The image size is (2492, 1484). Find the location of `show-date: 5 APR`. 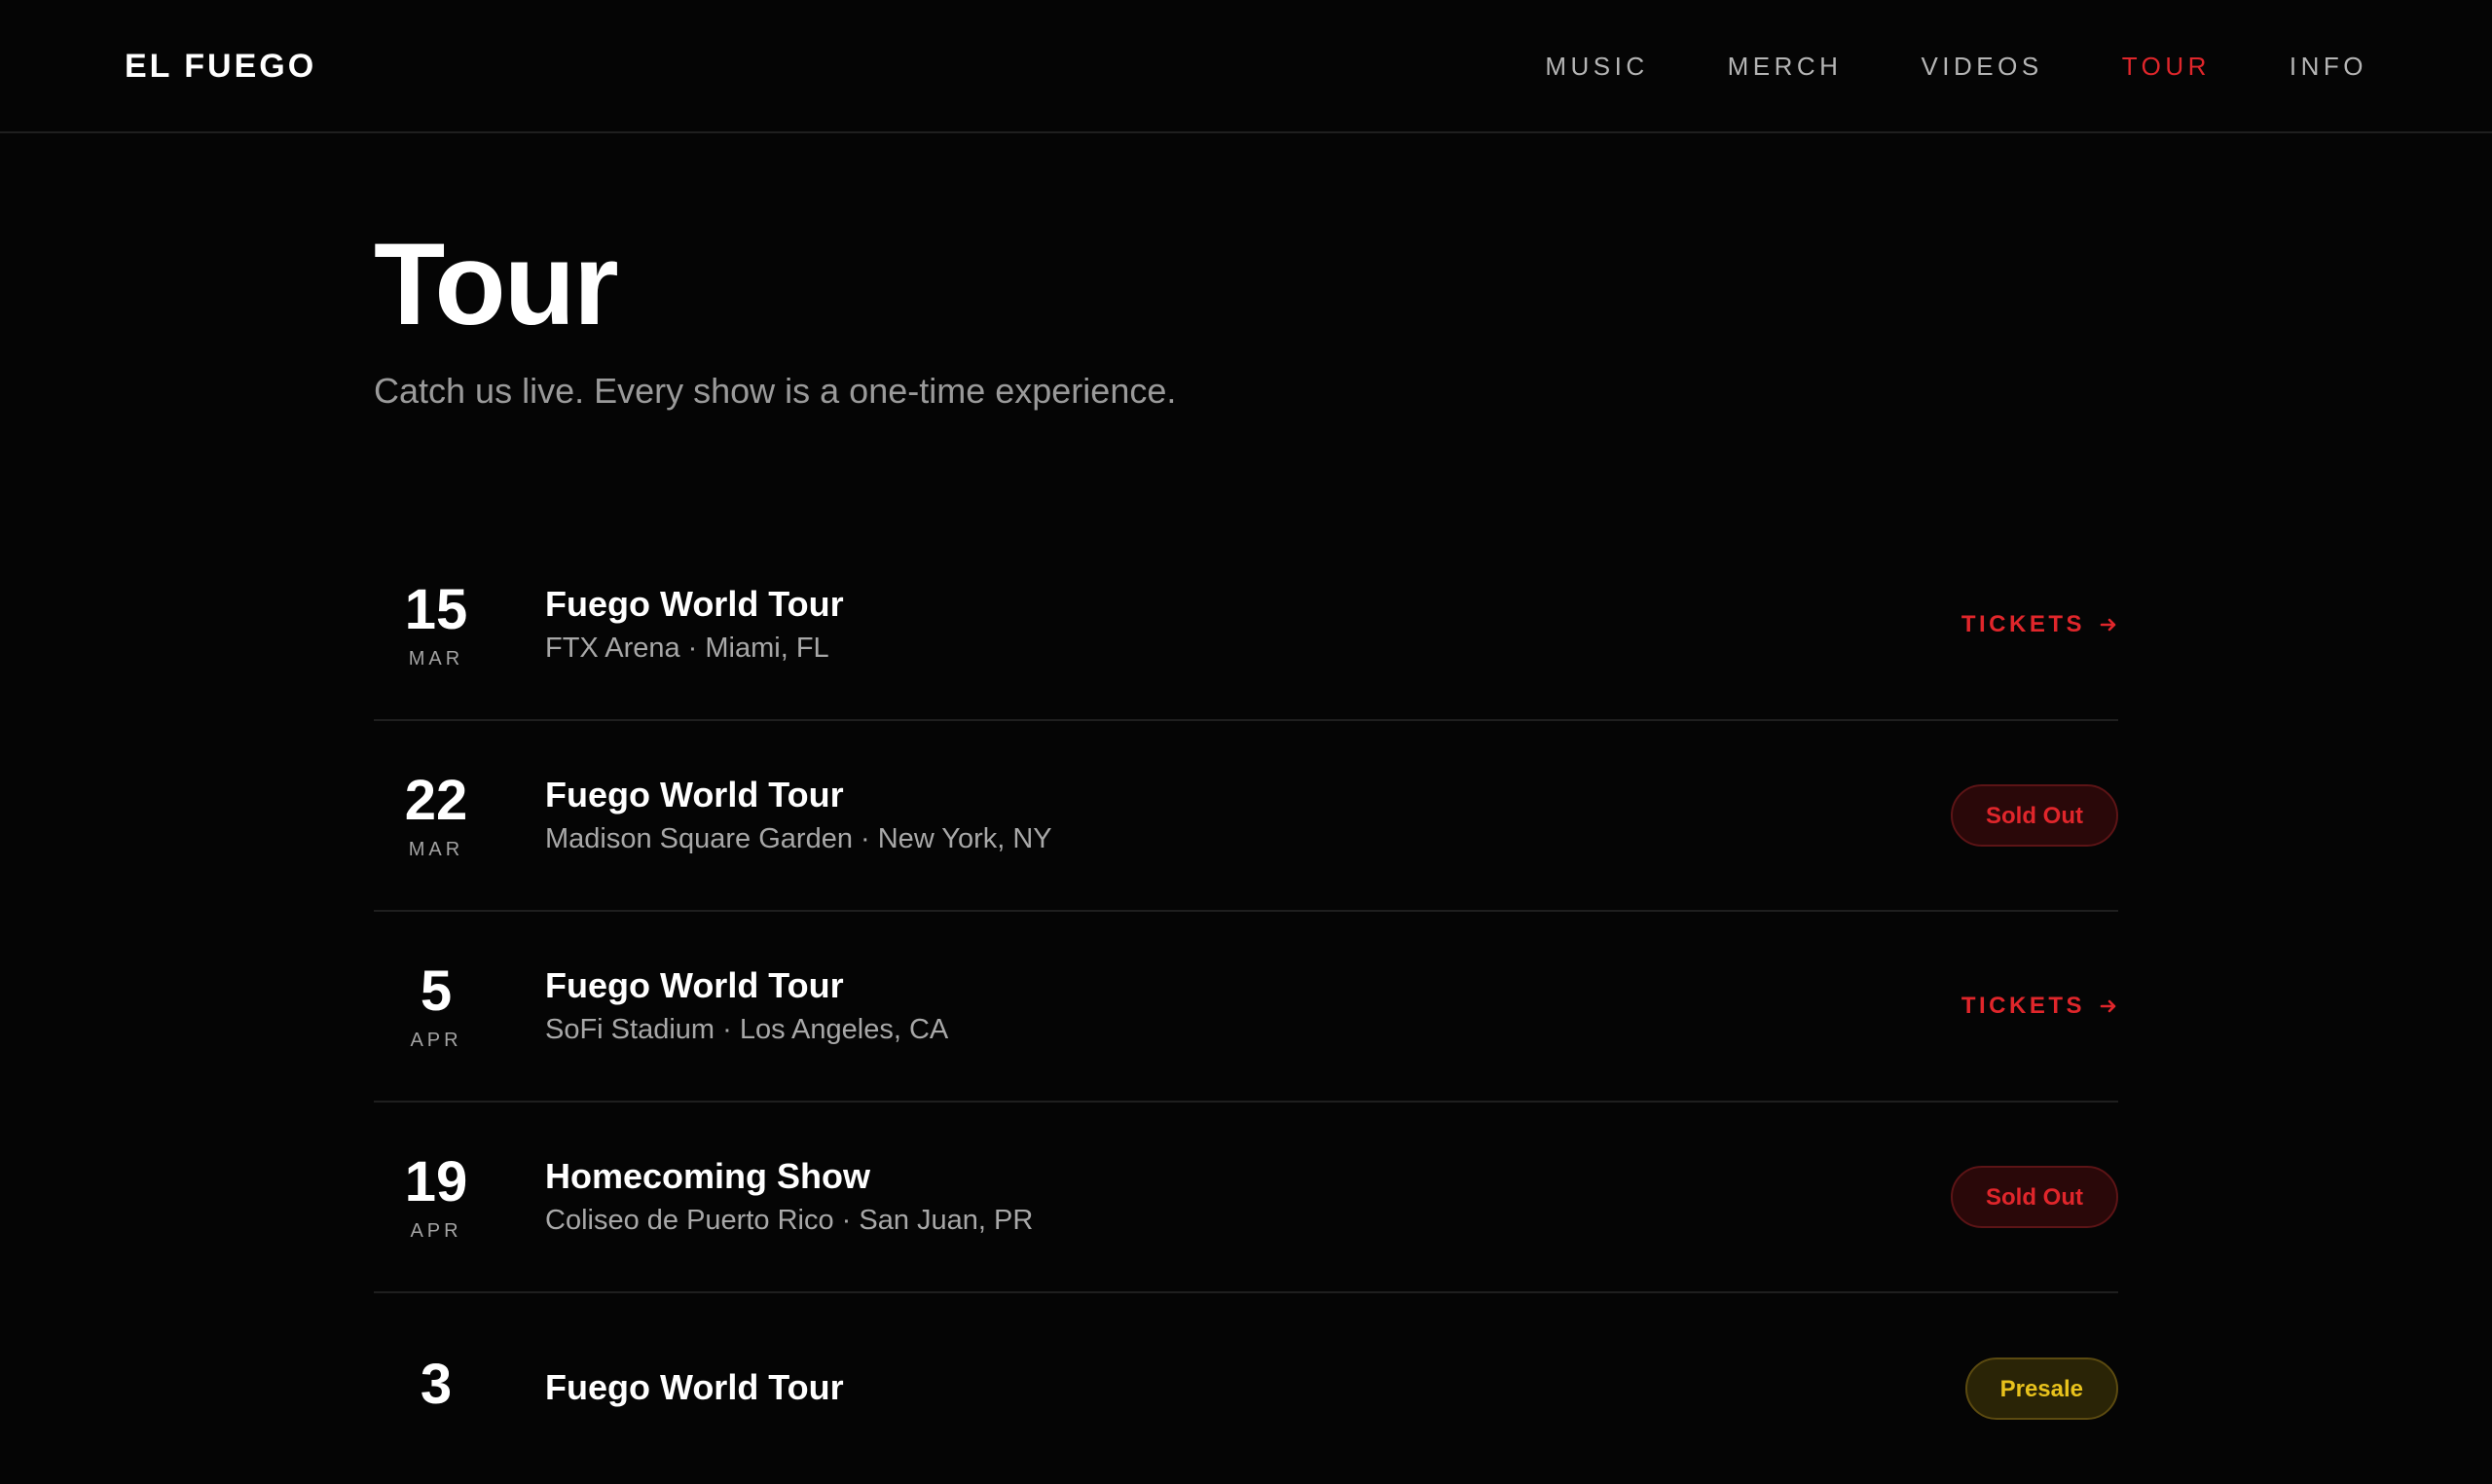

show-date: 5 APR is located at coordinates (436, 1005).